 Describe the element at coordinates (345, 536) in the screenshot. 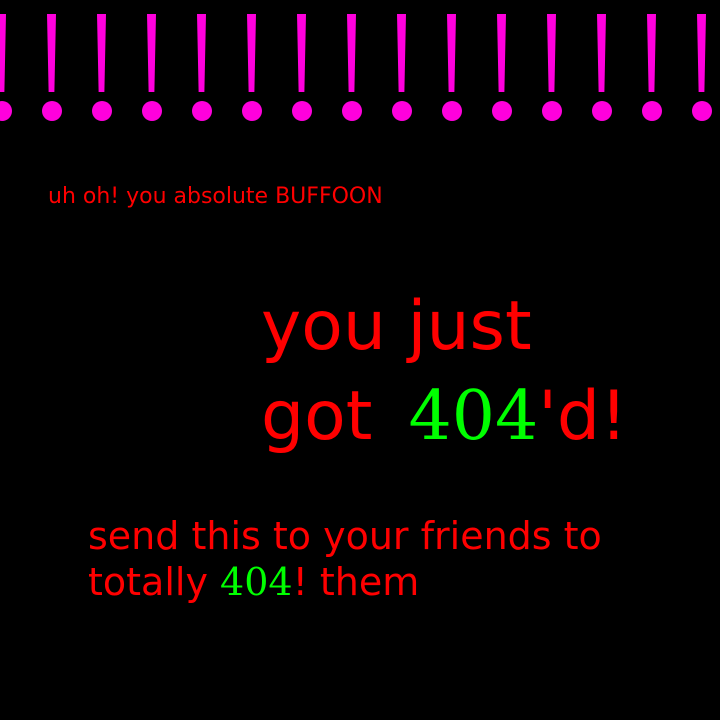

I see `footer-line-1: send this to your friends to` at that location.